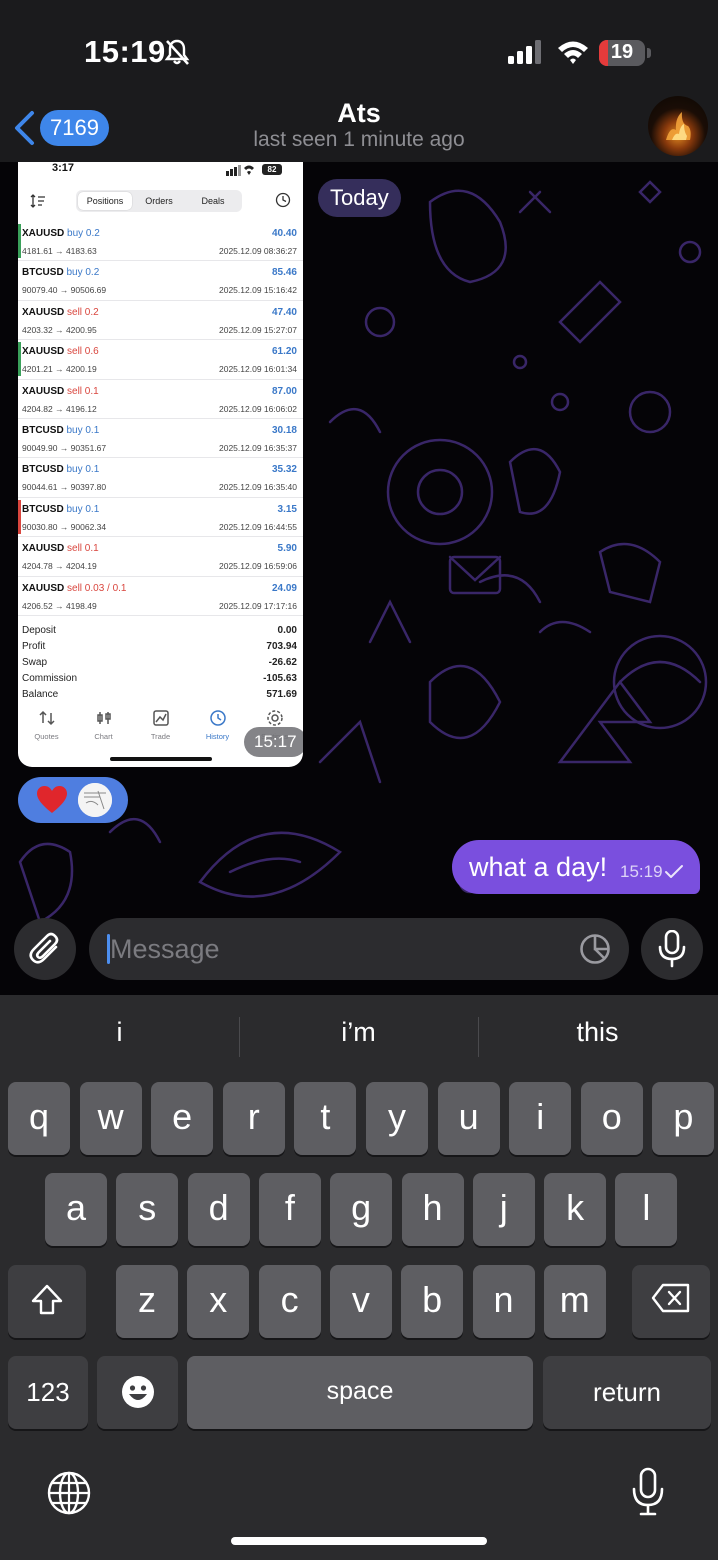  What do you see at coordinates (281, 694) in the screenshot?
I see `summary-value: 571.69` at bounding box center [281, 694].